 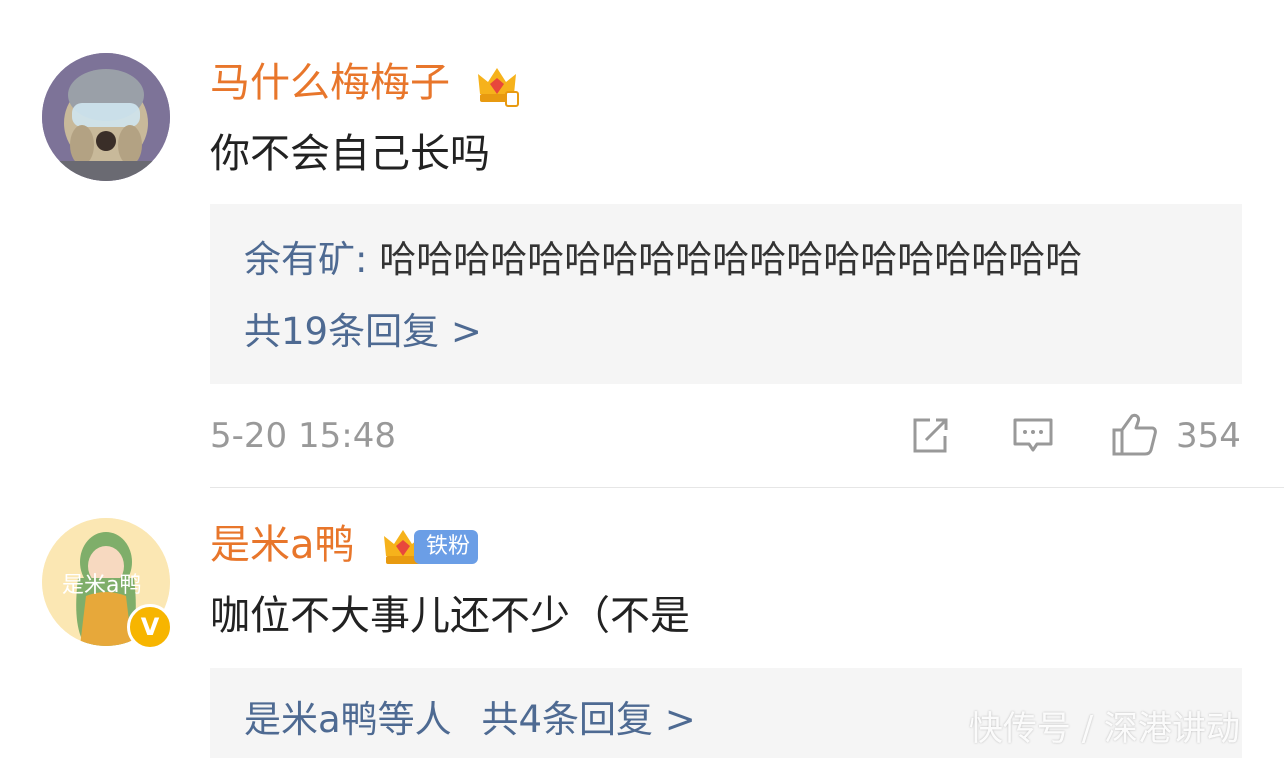 I want to click on dog-avatar-icon, so click(x=106, y=117).